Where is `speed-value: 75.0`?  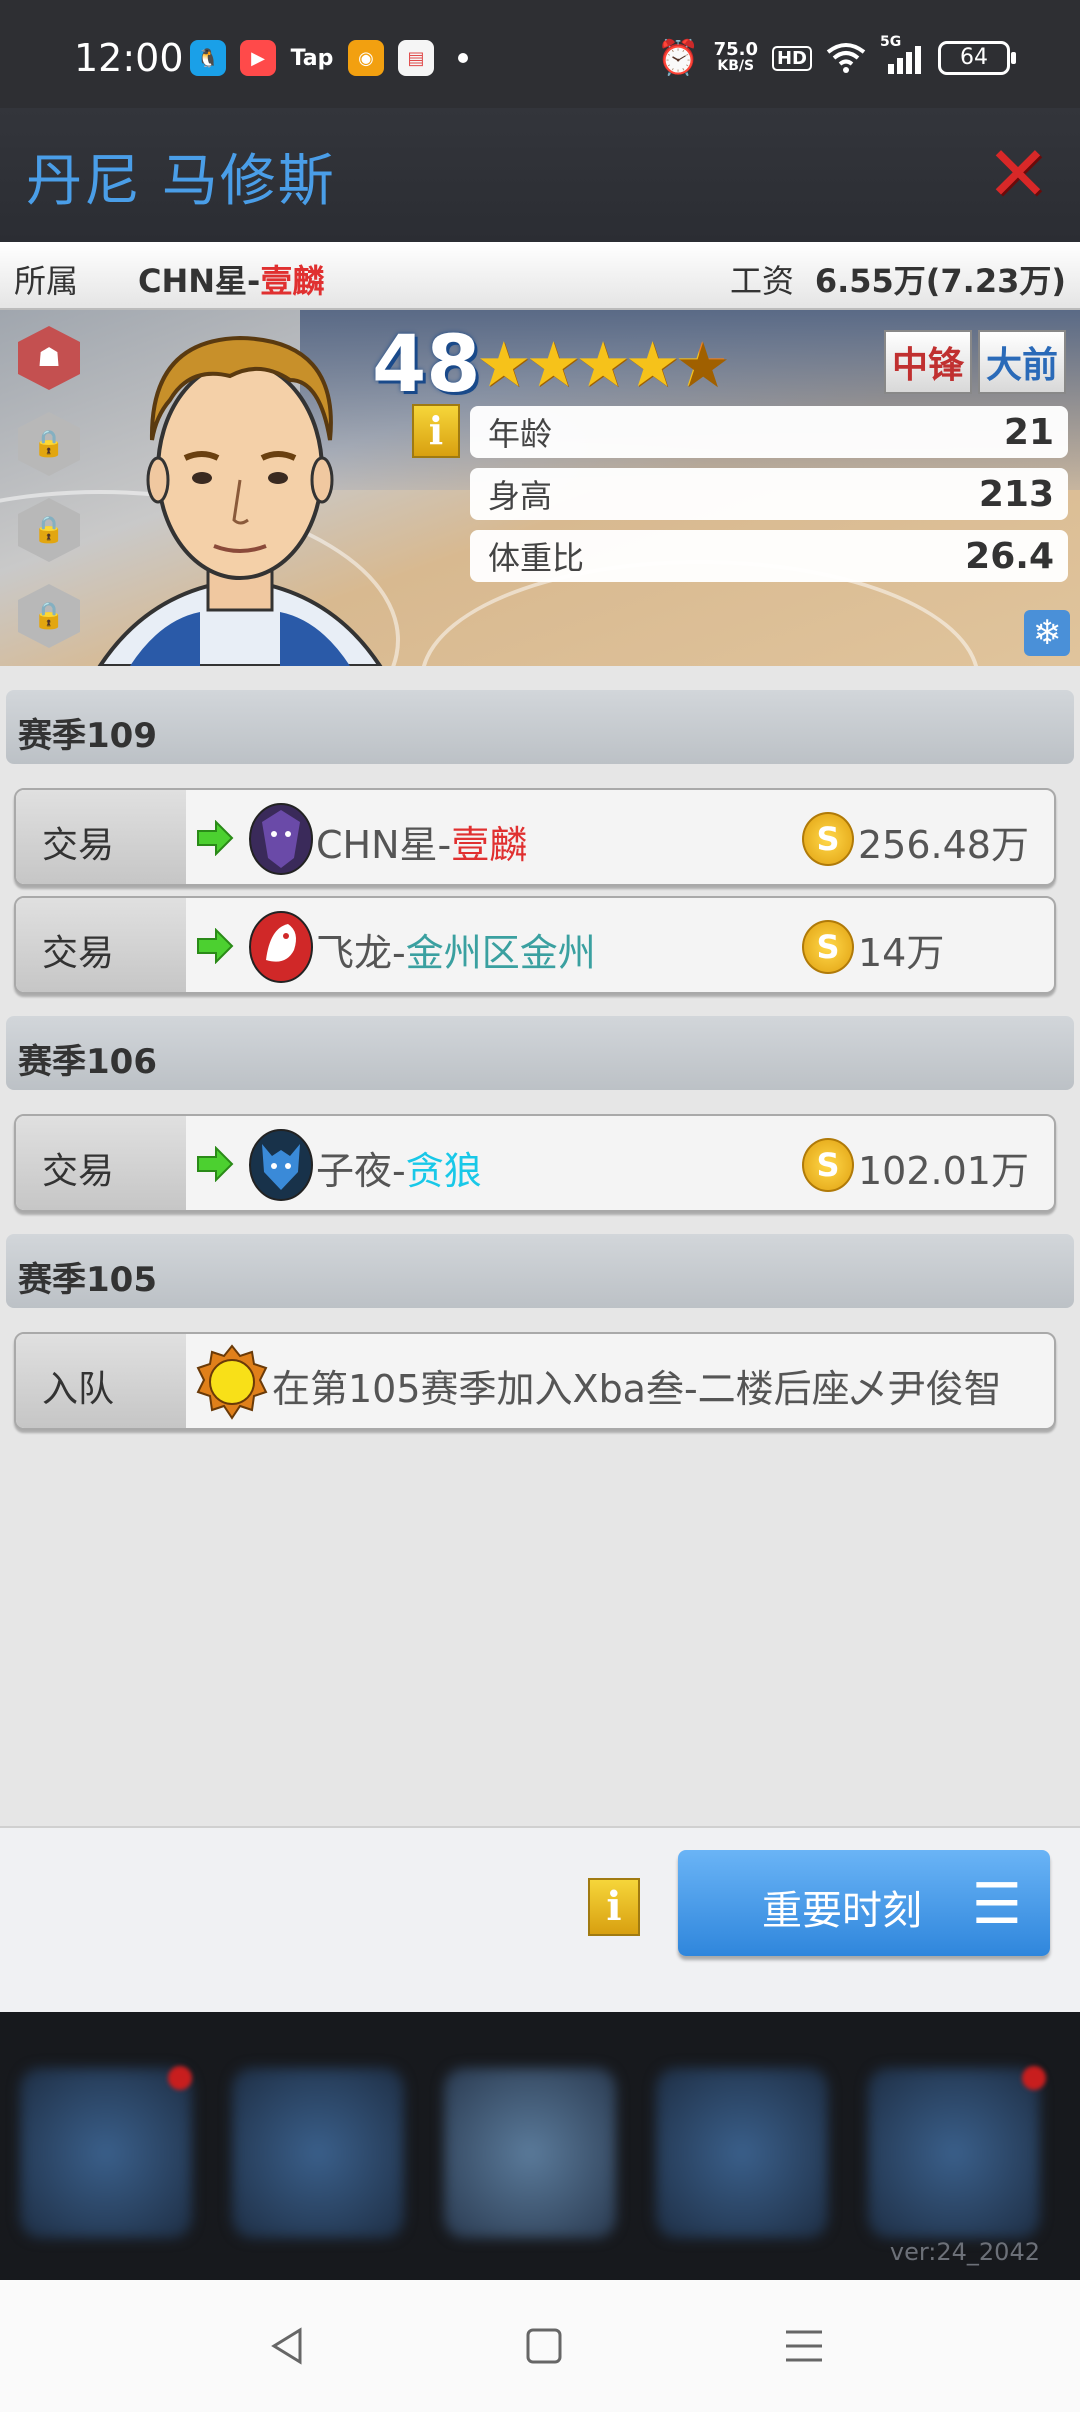 speed-value: 75.0 is located at coordinates (735, 49).